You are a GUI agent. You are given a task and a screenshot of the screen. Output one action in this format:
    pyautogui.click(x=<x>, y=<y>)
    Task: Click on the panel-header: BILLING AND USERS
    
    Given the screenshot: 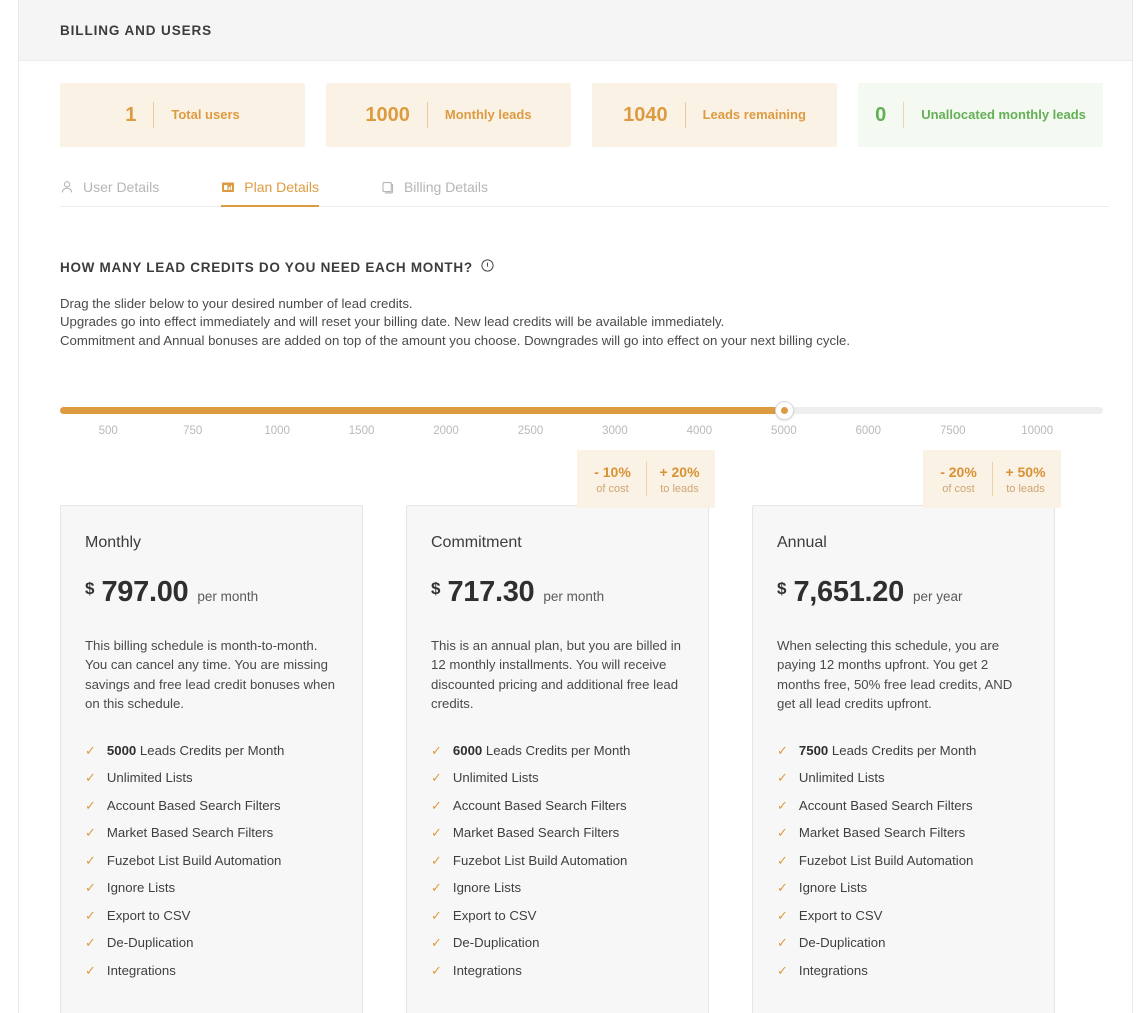 What is the action you would take?
    pyautogui.click(x=575, y=30)
    